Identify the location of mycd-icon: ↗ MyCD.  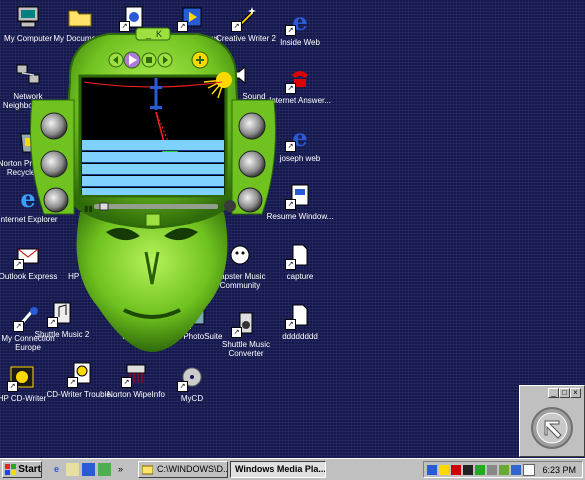
(192, 382).